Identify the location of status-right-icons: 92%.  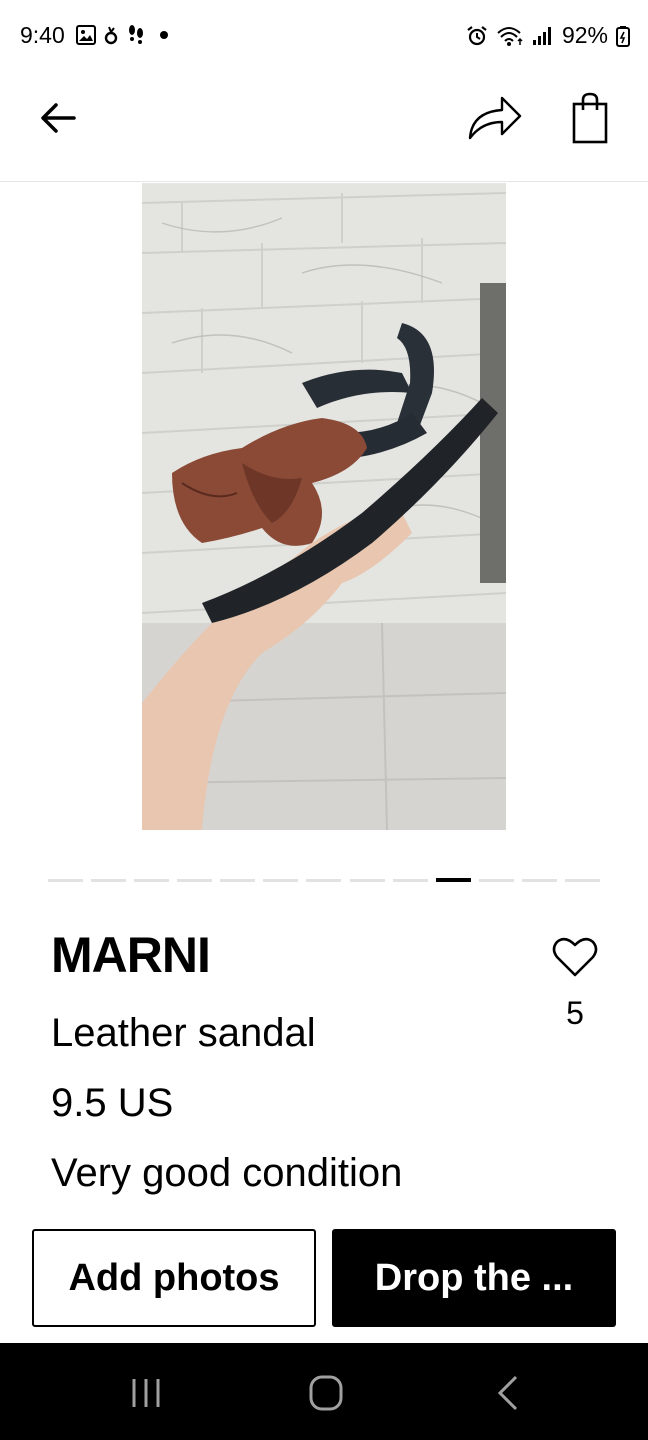
(548, 35).